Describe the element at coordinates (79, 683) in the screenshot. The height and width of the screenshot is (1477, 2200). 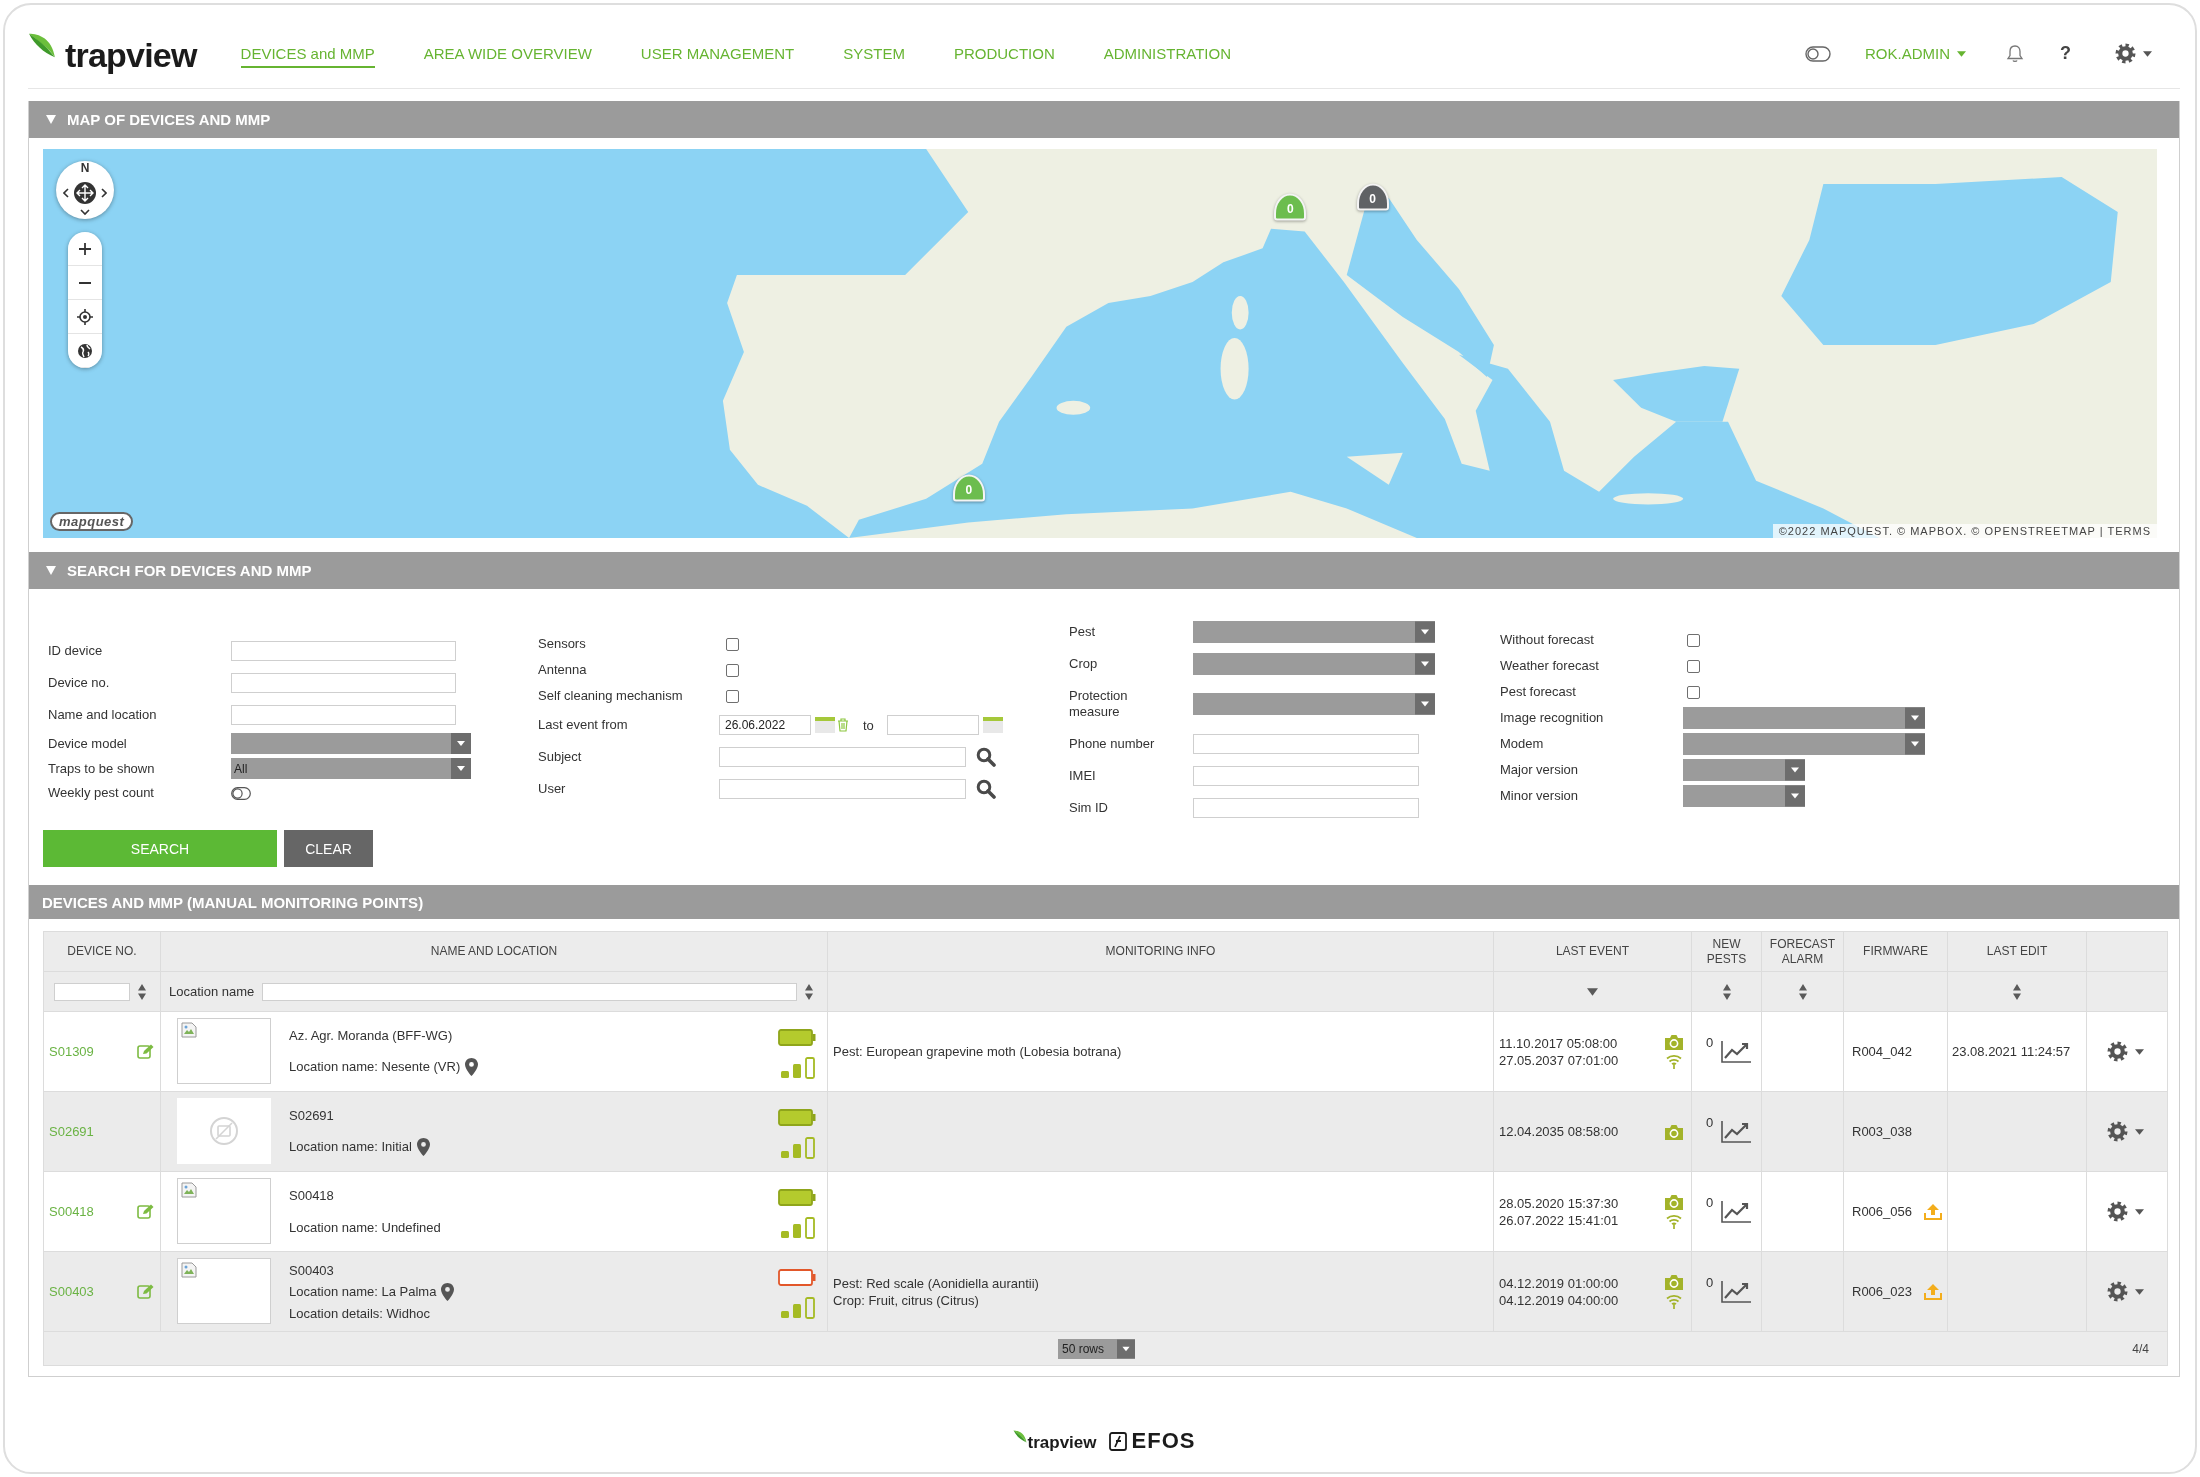
I see `field-label: Device no.` at that location.